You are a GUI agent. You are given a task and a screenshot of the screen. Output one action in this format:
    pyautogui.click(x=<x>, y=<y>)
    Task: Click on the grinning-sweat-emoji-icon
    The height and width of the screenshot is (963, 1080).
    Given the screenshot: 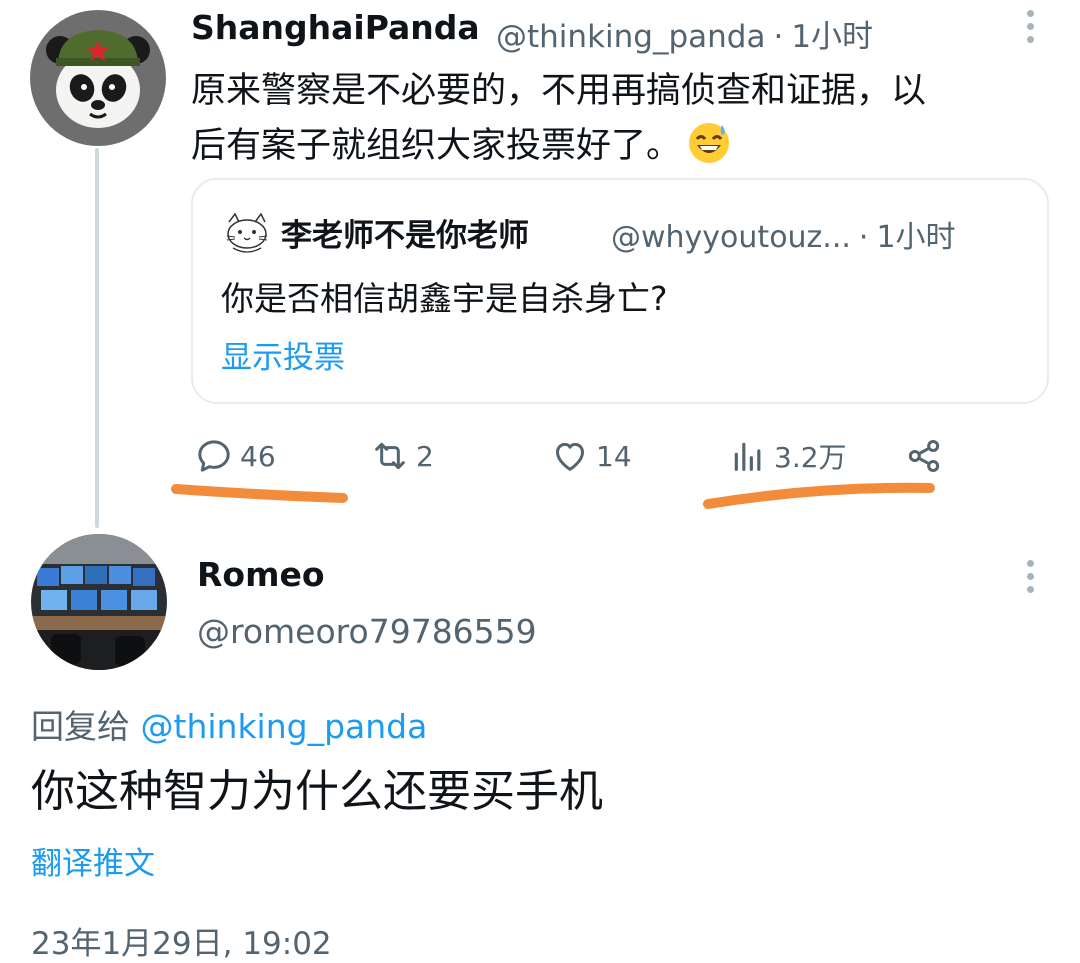 What is the action you would take?
    pyautogui.click(x=709, y=151)
    